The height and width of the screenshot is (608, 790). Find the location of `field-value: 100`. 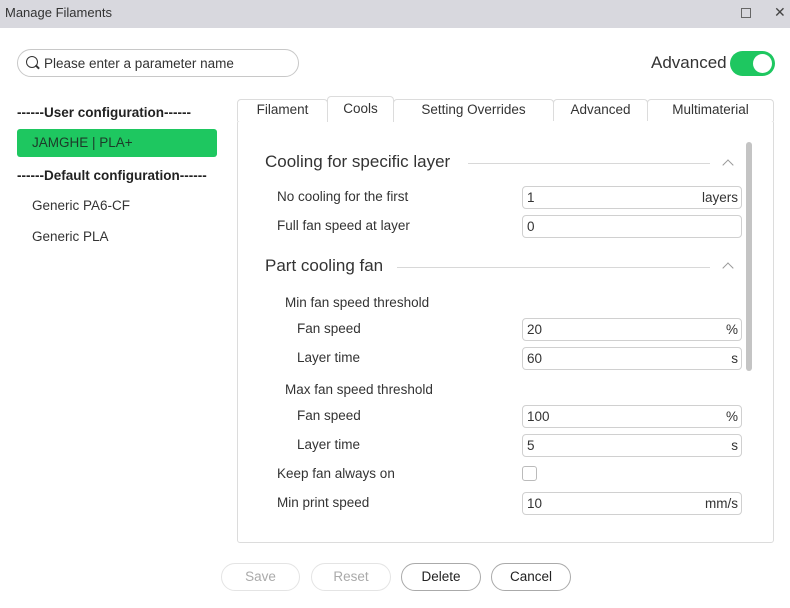

field-value: 100 is located at coordinates (538, 416).